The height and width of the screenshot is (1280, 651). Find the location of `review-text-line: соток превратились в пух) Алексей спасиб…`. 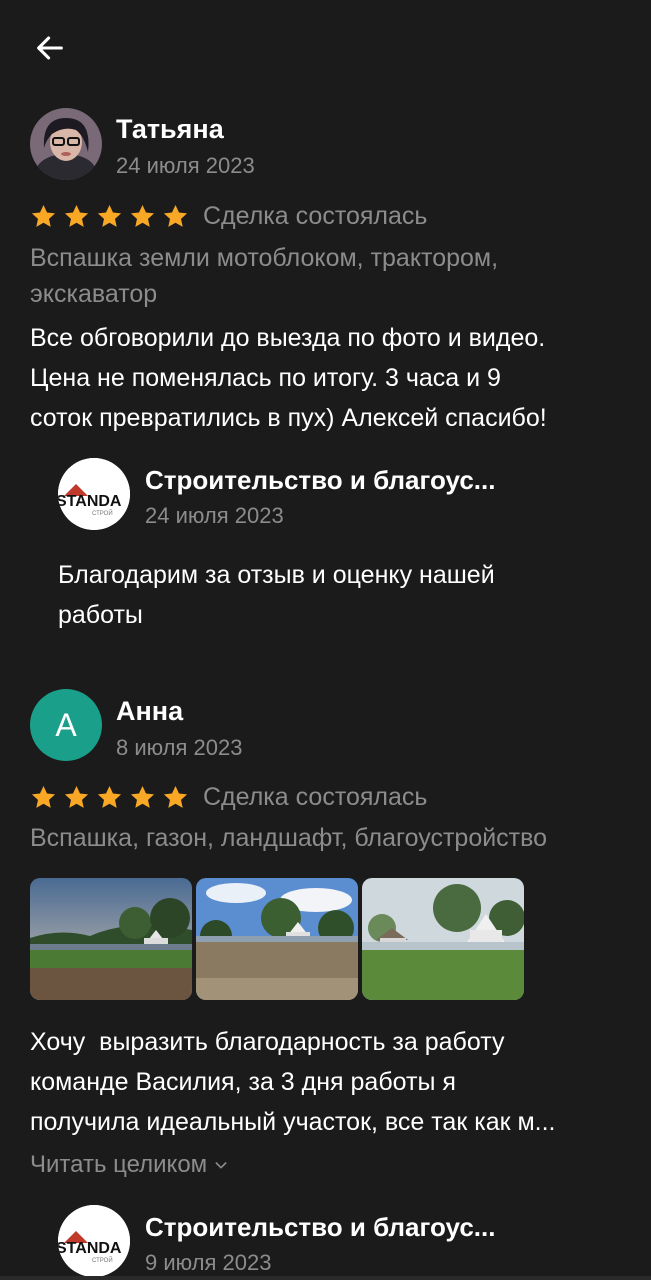

review-text-line: соток превратились в пух) Алексей спасиб… is located at coordinates (288, 418).